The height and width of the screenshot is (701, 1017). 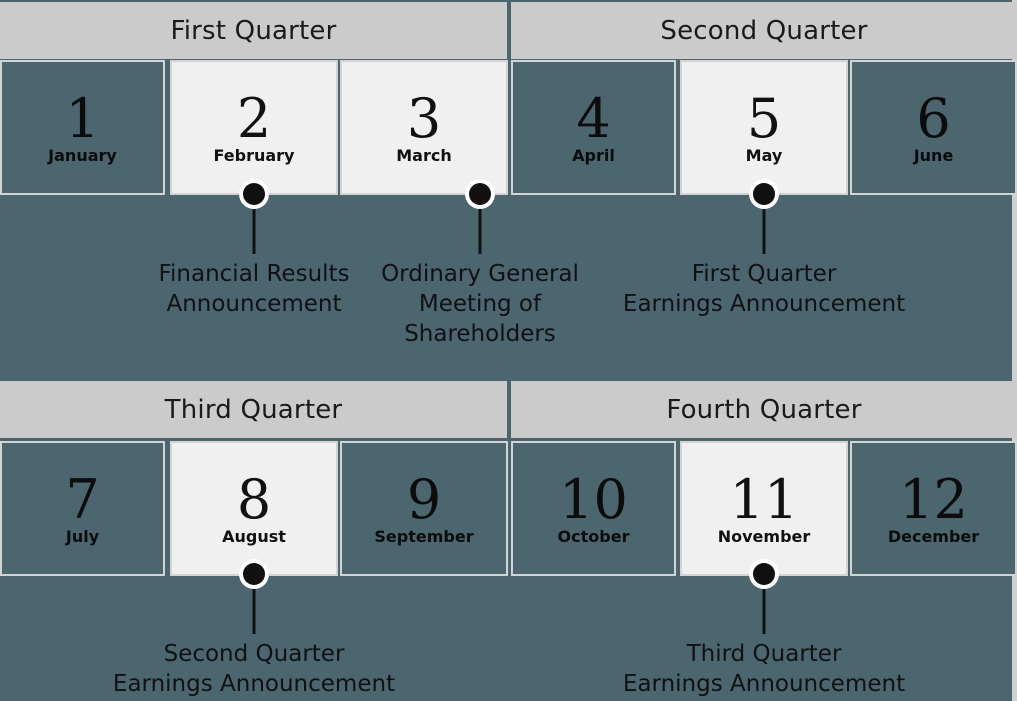 I want to click on event-label: Second Quarter Earnings Announcement, so click(x=254, y=669).